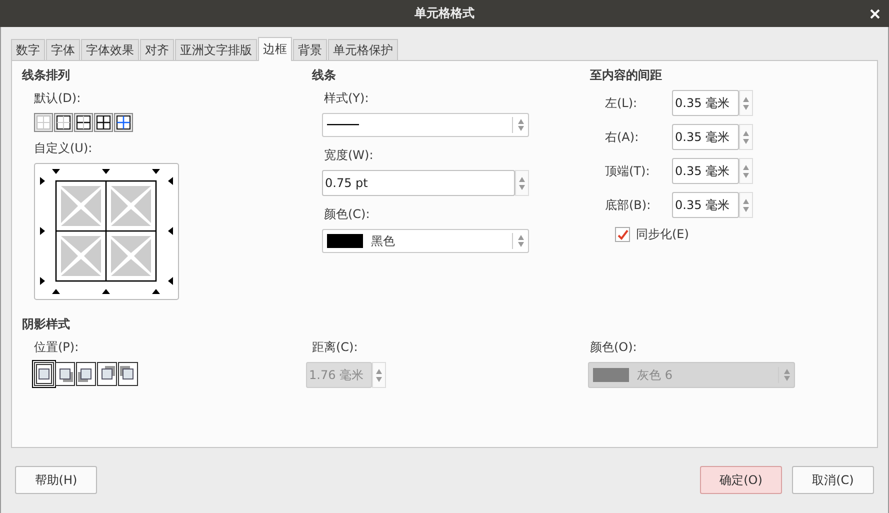 The image size is (889, 513). I want to click on color-dropdown: 黑色, so click(425, 241).